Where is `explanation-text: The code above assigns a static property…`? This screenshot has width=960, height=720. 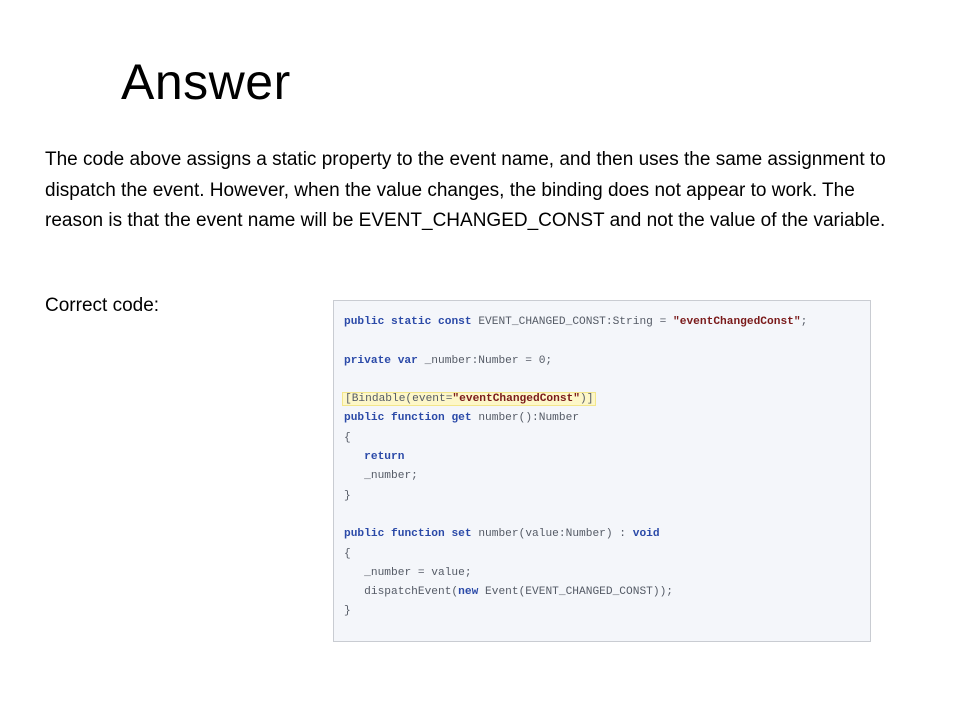
explanation-text: The code above assigns a static property… is located at coordinates (475, 191).